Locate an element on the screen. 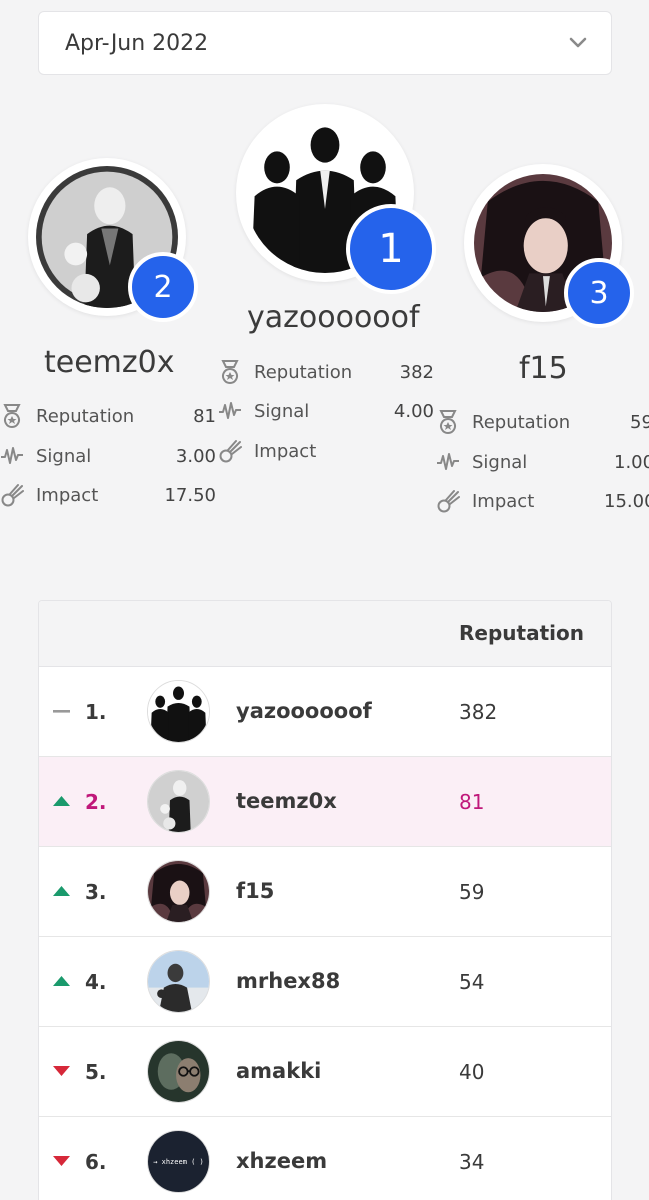  row-reputation: 54 is located at coordinates (472, 982).